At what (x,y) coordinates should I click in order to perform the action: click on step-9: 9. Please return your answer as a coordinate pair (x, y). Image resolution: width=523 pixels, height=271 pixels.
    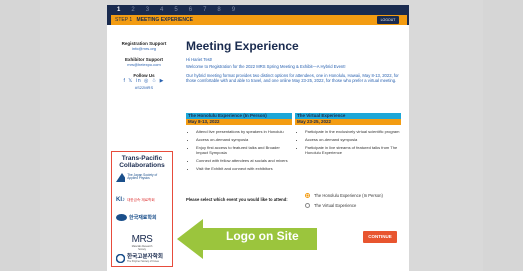
    Looking at the image, I should click on (233, 10).